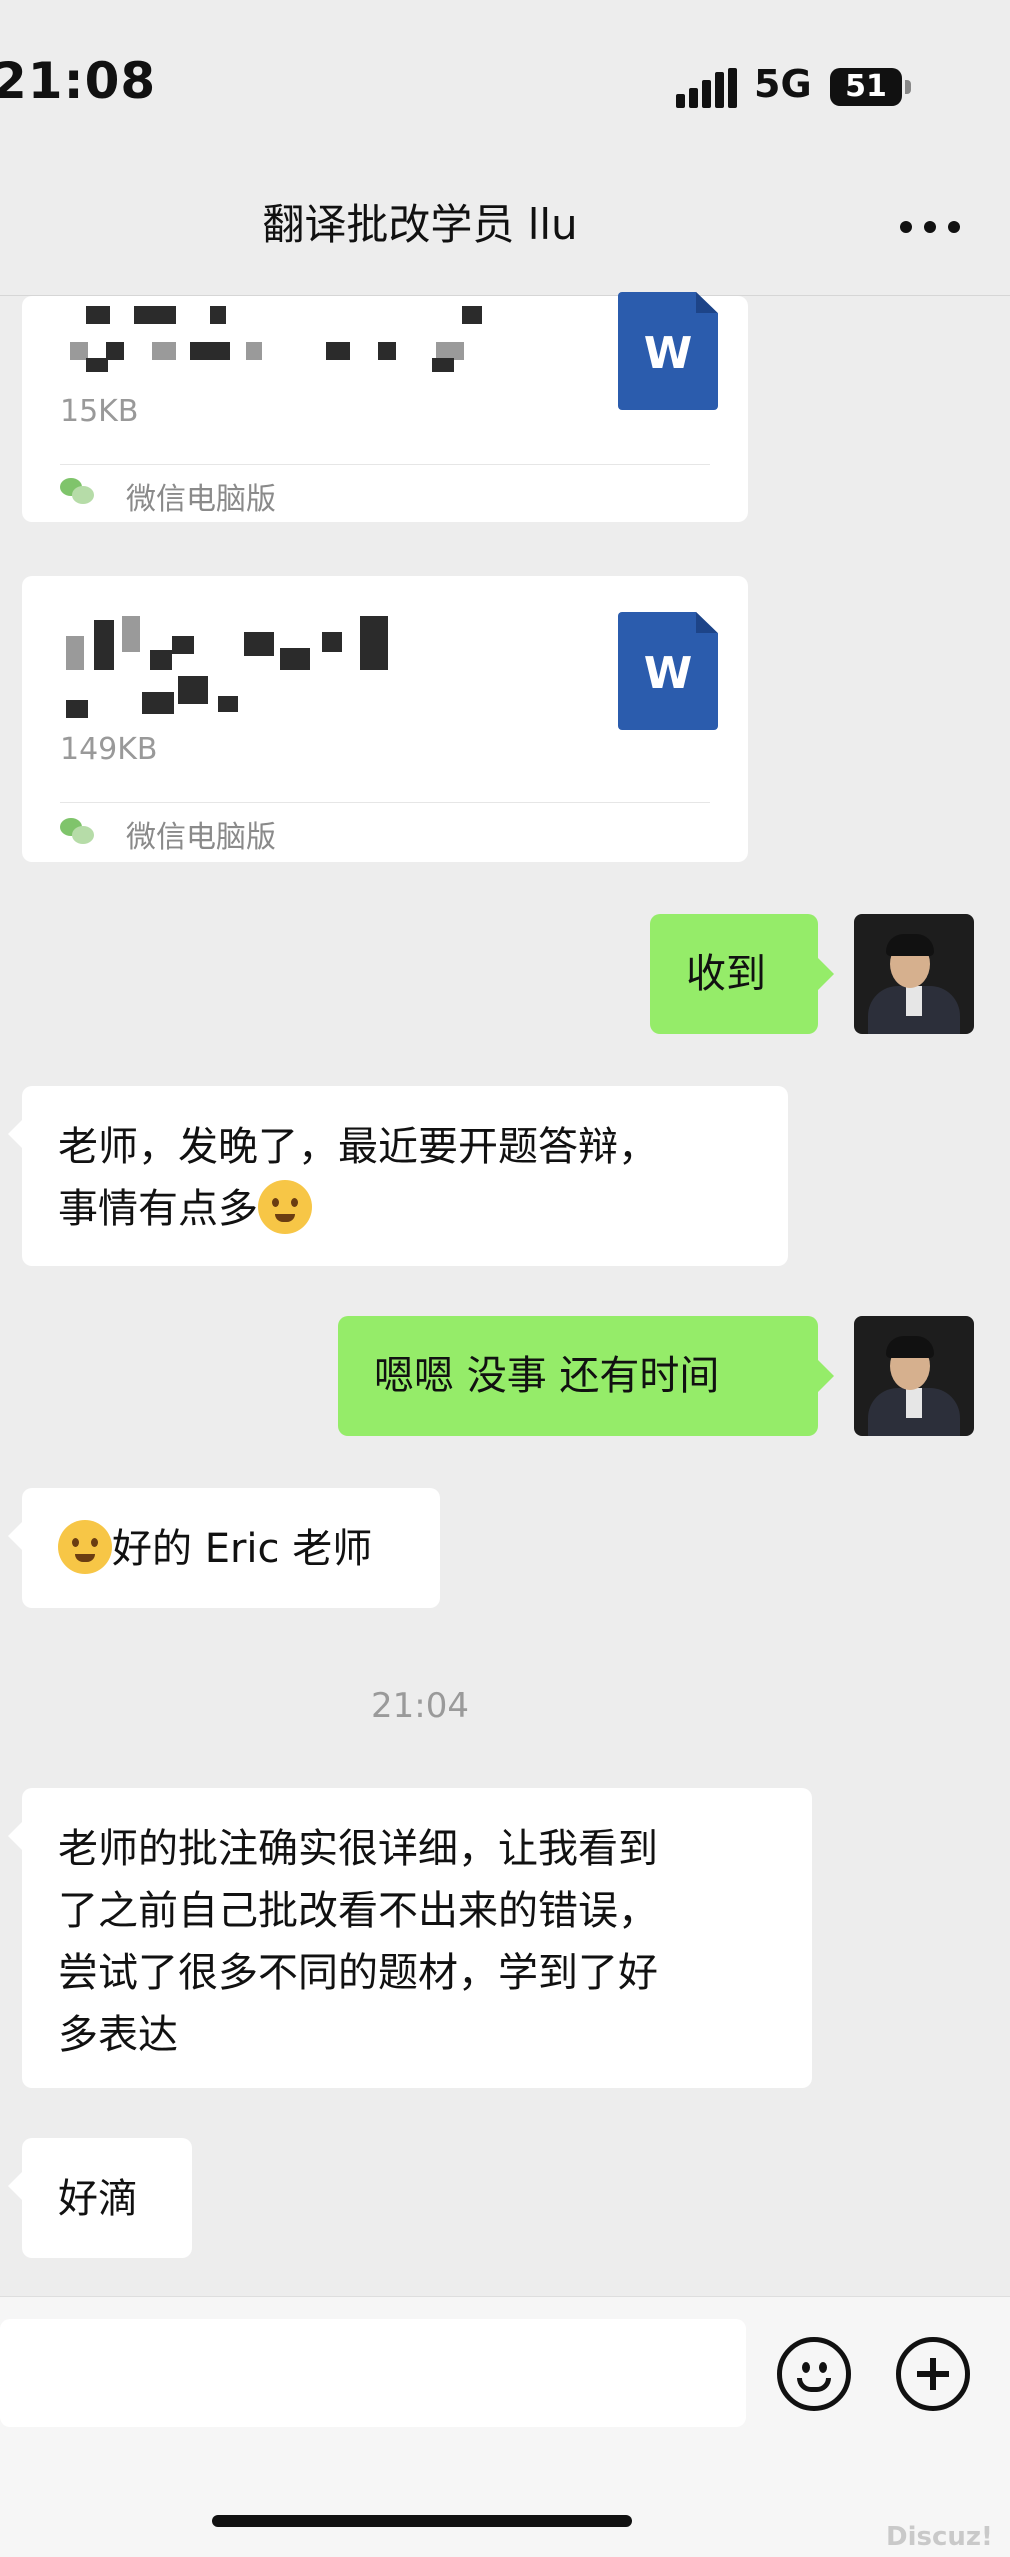 The height and width of the screenshot is (2557, 1010). Describe the element at coordinates (158, 1209) in the screenshot. I see `message-text: 事情有点多` at that location.